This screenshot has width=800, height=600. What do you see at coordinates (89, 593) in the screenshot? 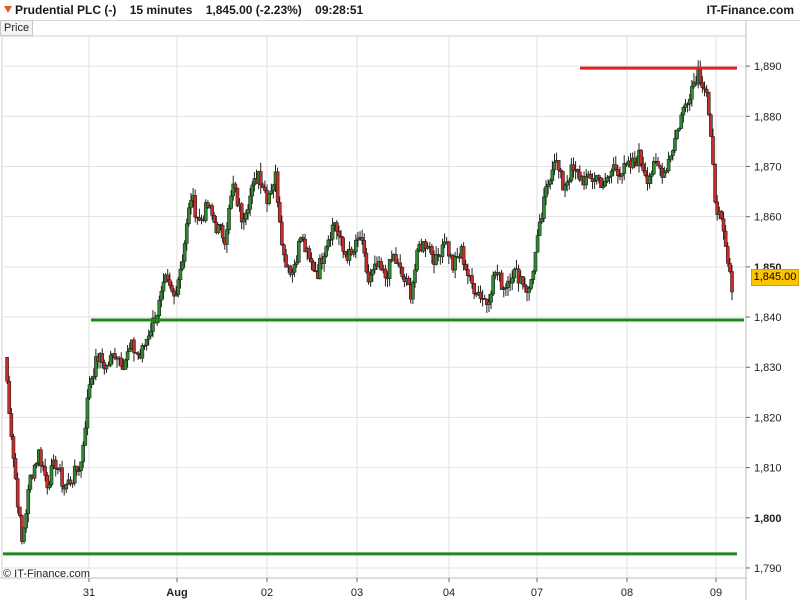
I see `x-tick-label: 31` at bounding box center [89, 593].